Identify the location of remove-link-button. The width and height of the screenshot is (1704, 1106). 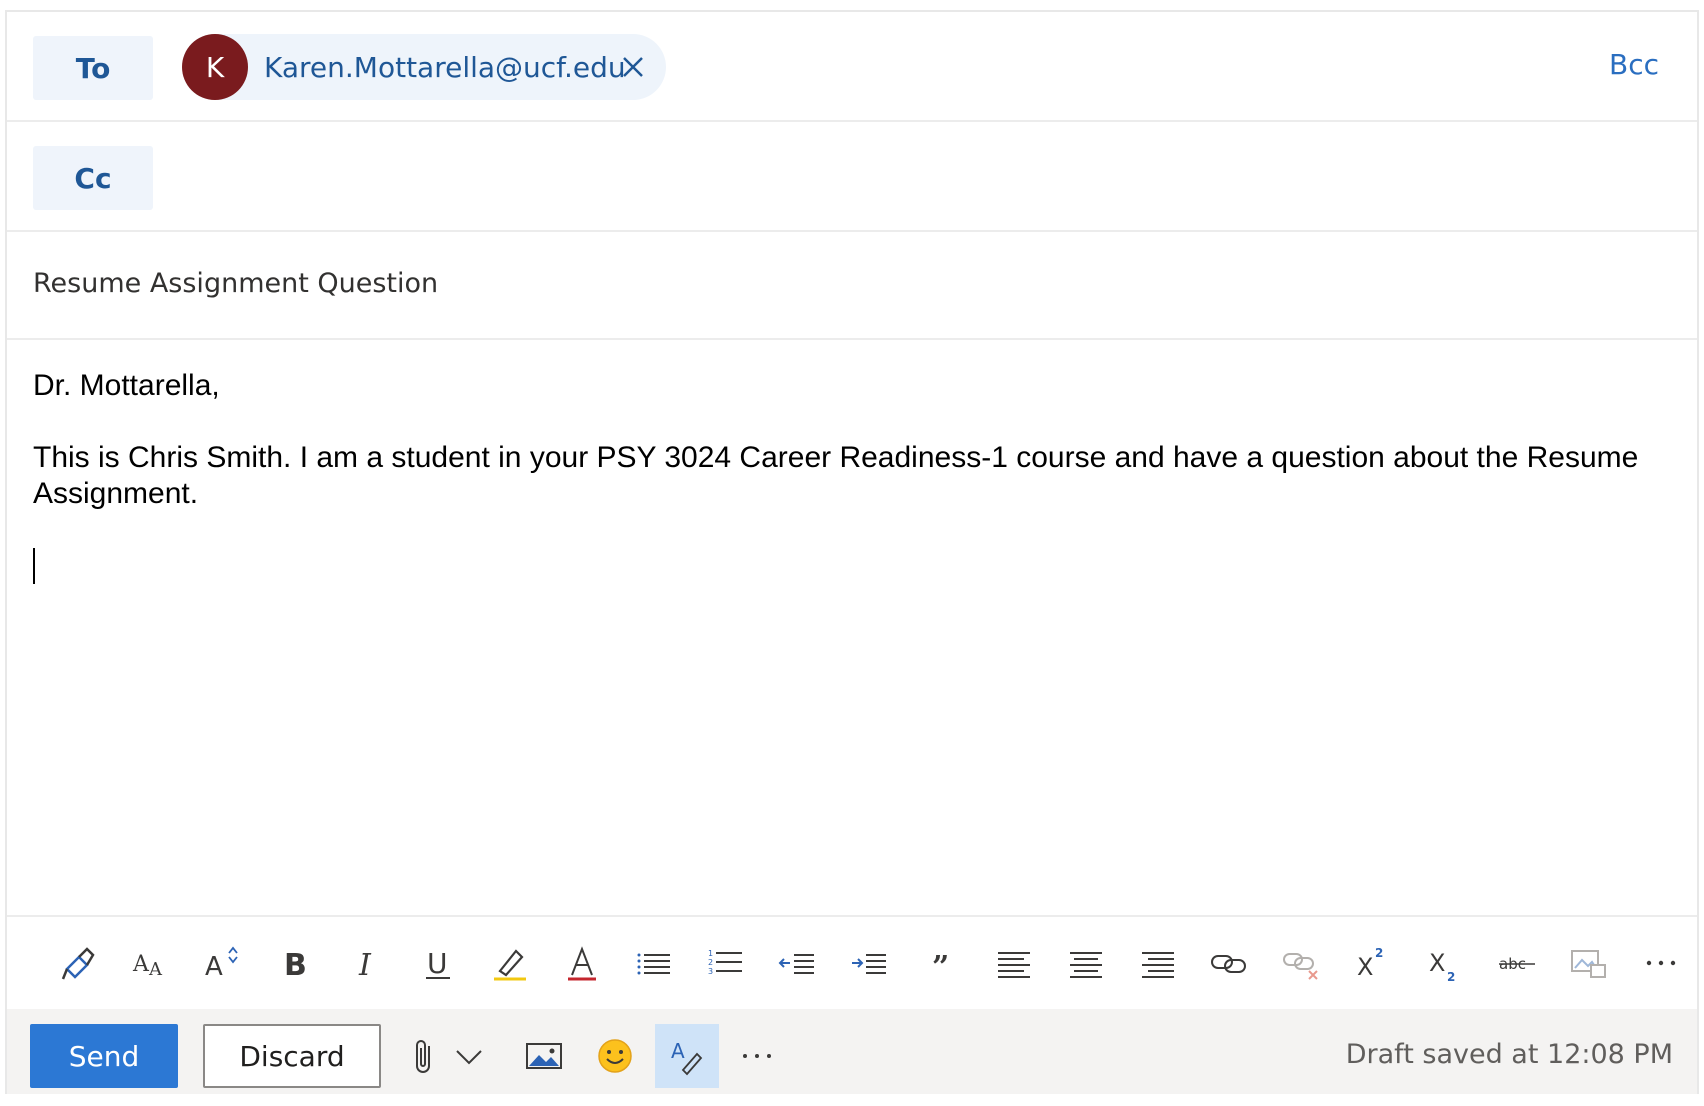
(1301, 963).